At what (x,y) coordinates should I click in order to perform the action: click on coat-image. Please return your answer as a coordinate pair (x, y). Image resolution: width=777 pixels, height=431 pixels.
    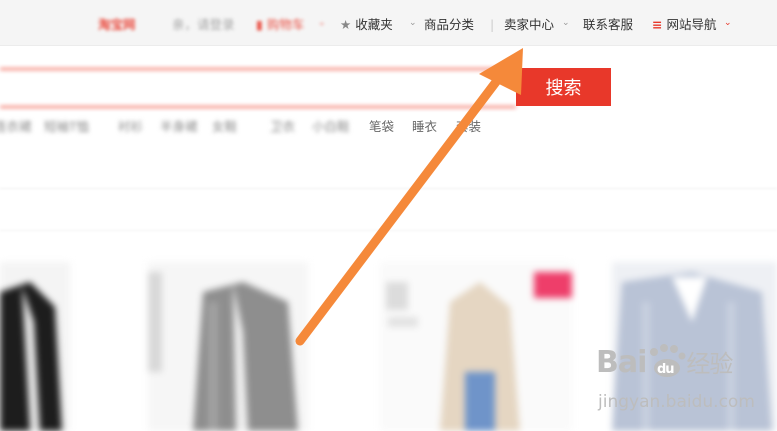
    Looking at the image, I should click on (476, 346).